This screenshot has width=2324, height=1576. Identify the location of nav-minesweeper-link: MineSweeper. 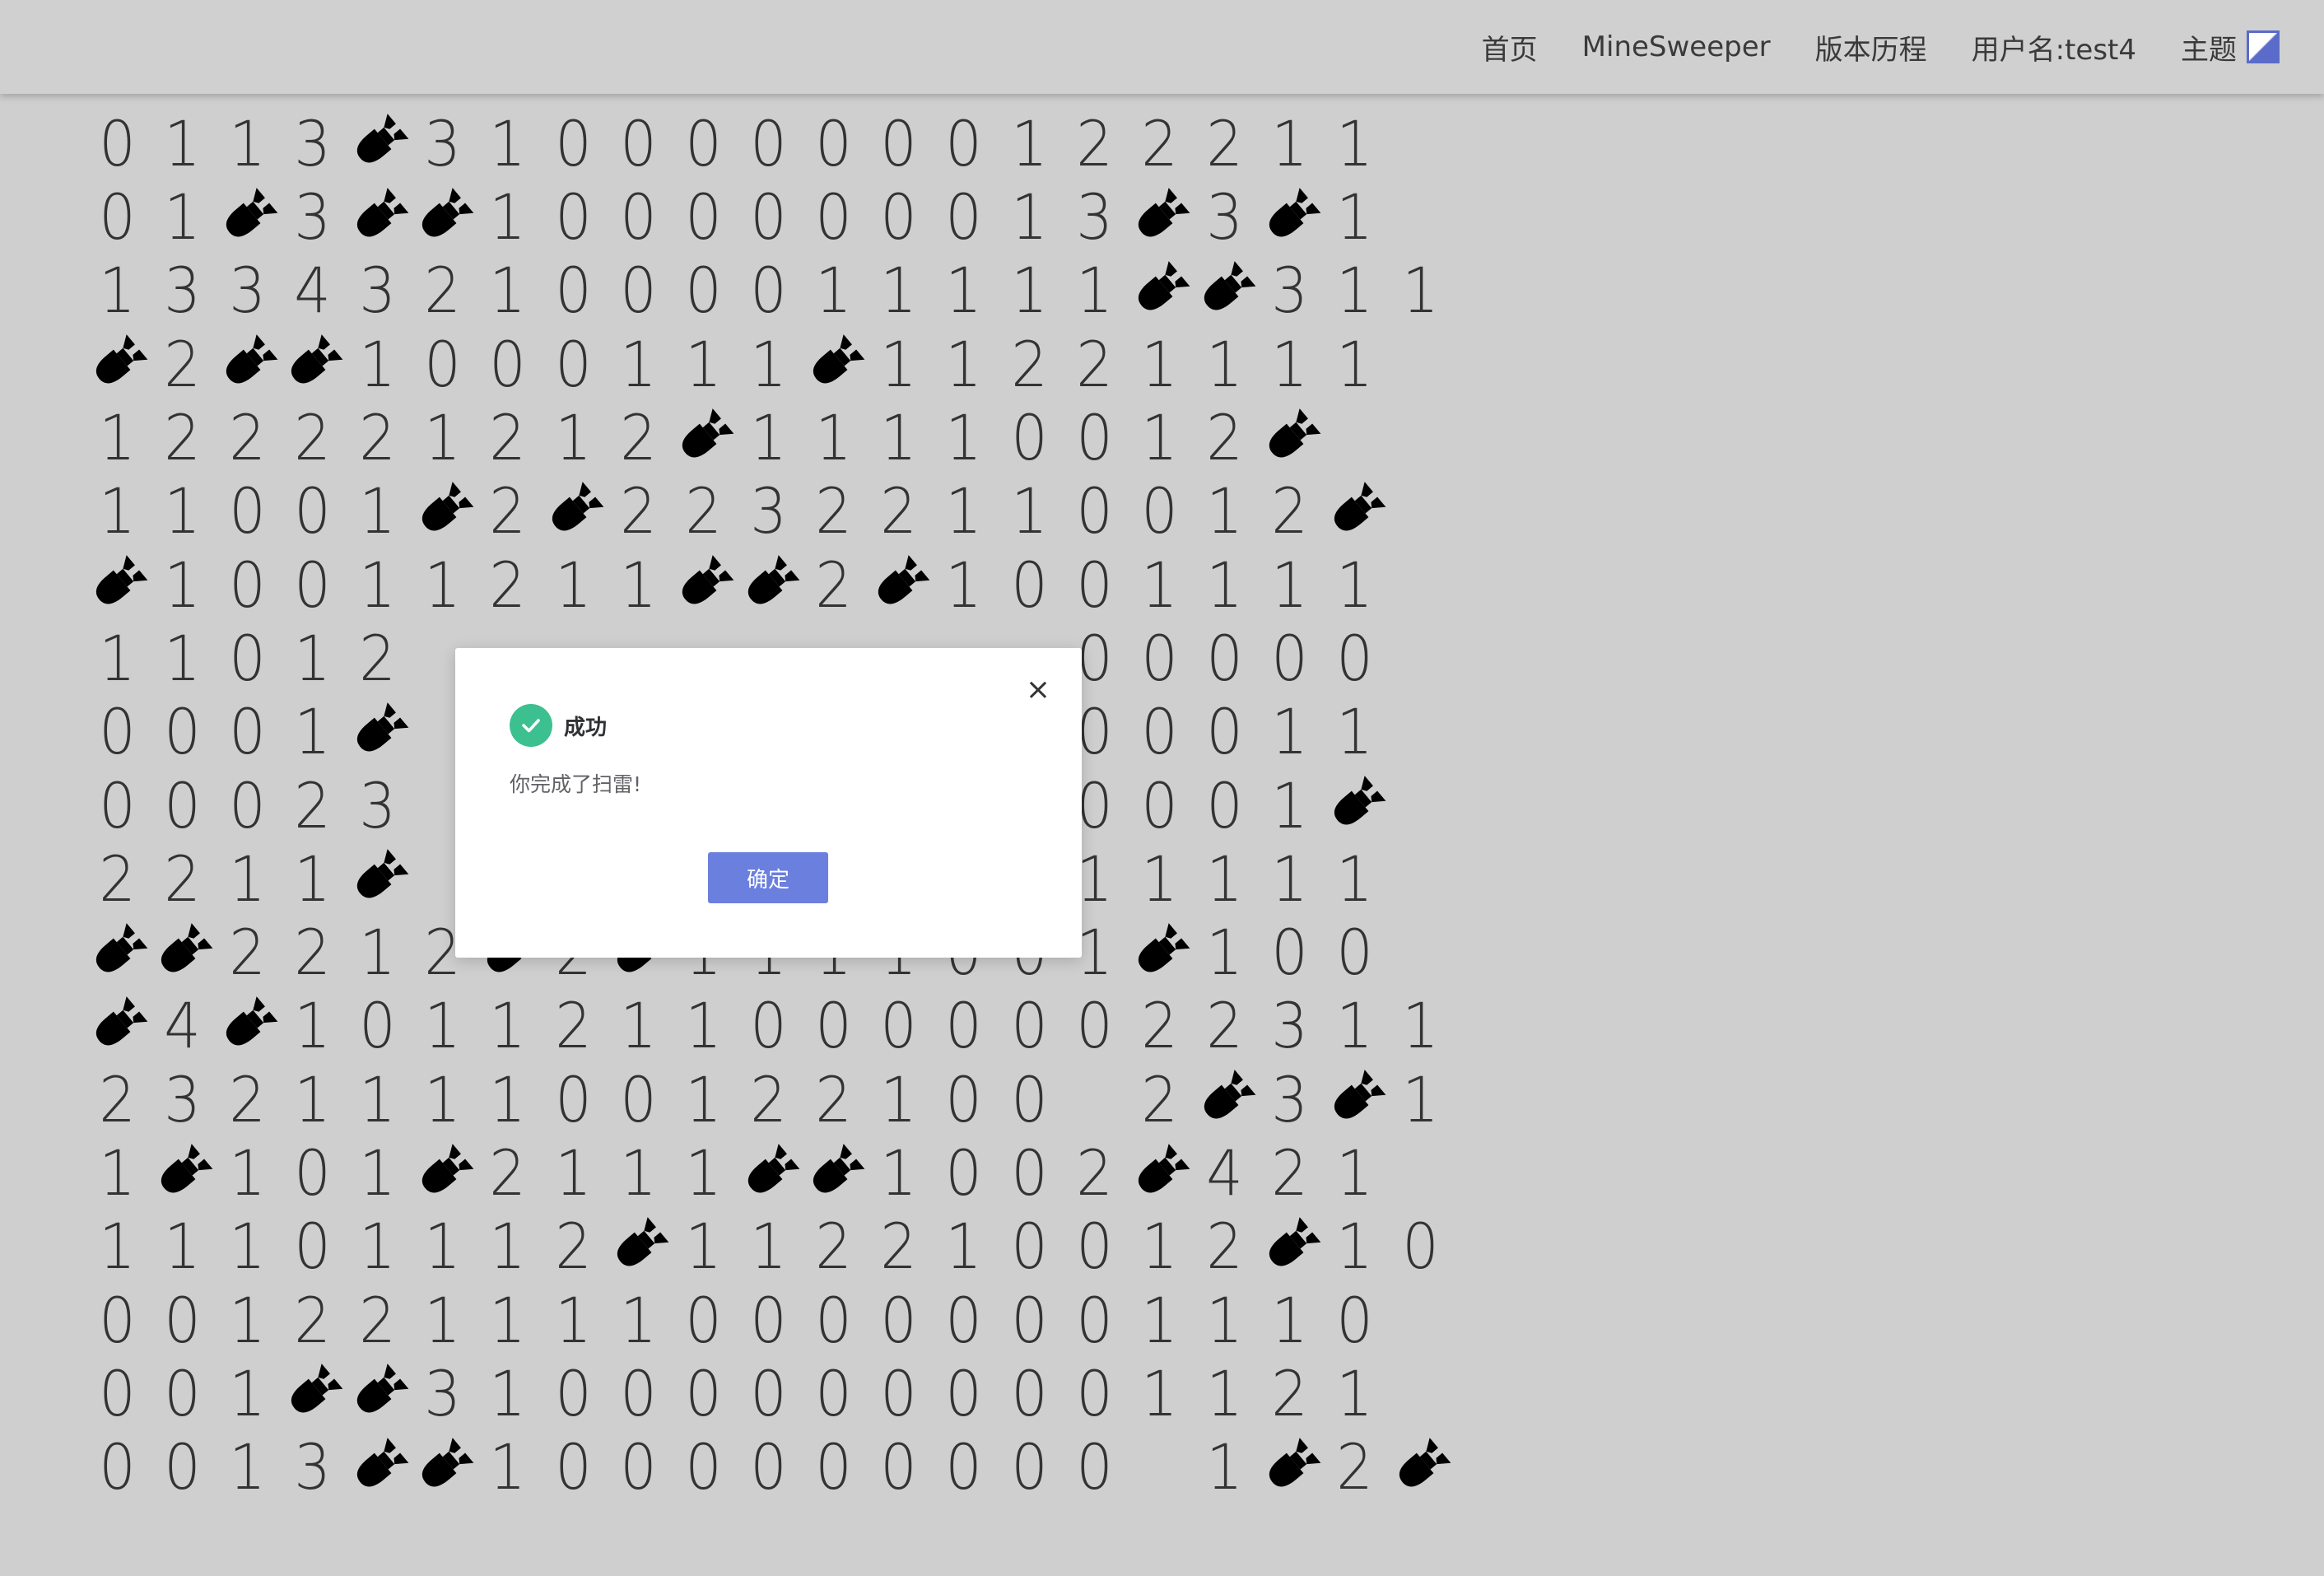
(1676, 46).